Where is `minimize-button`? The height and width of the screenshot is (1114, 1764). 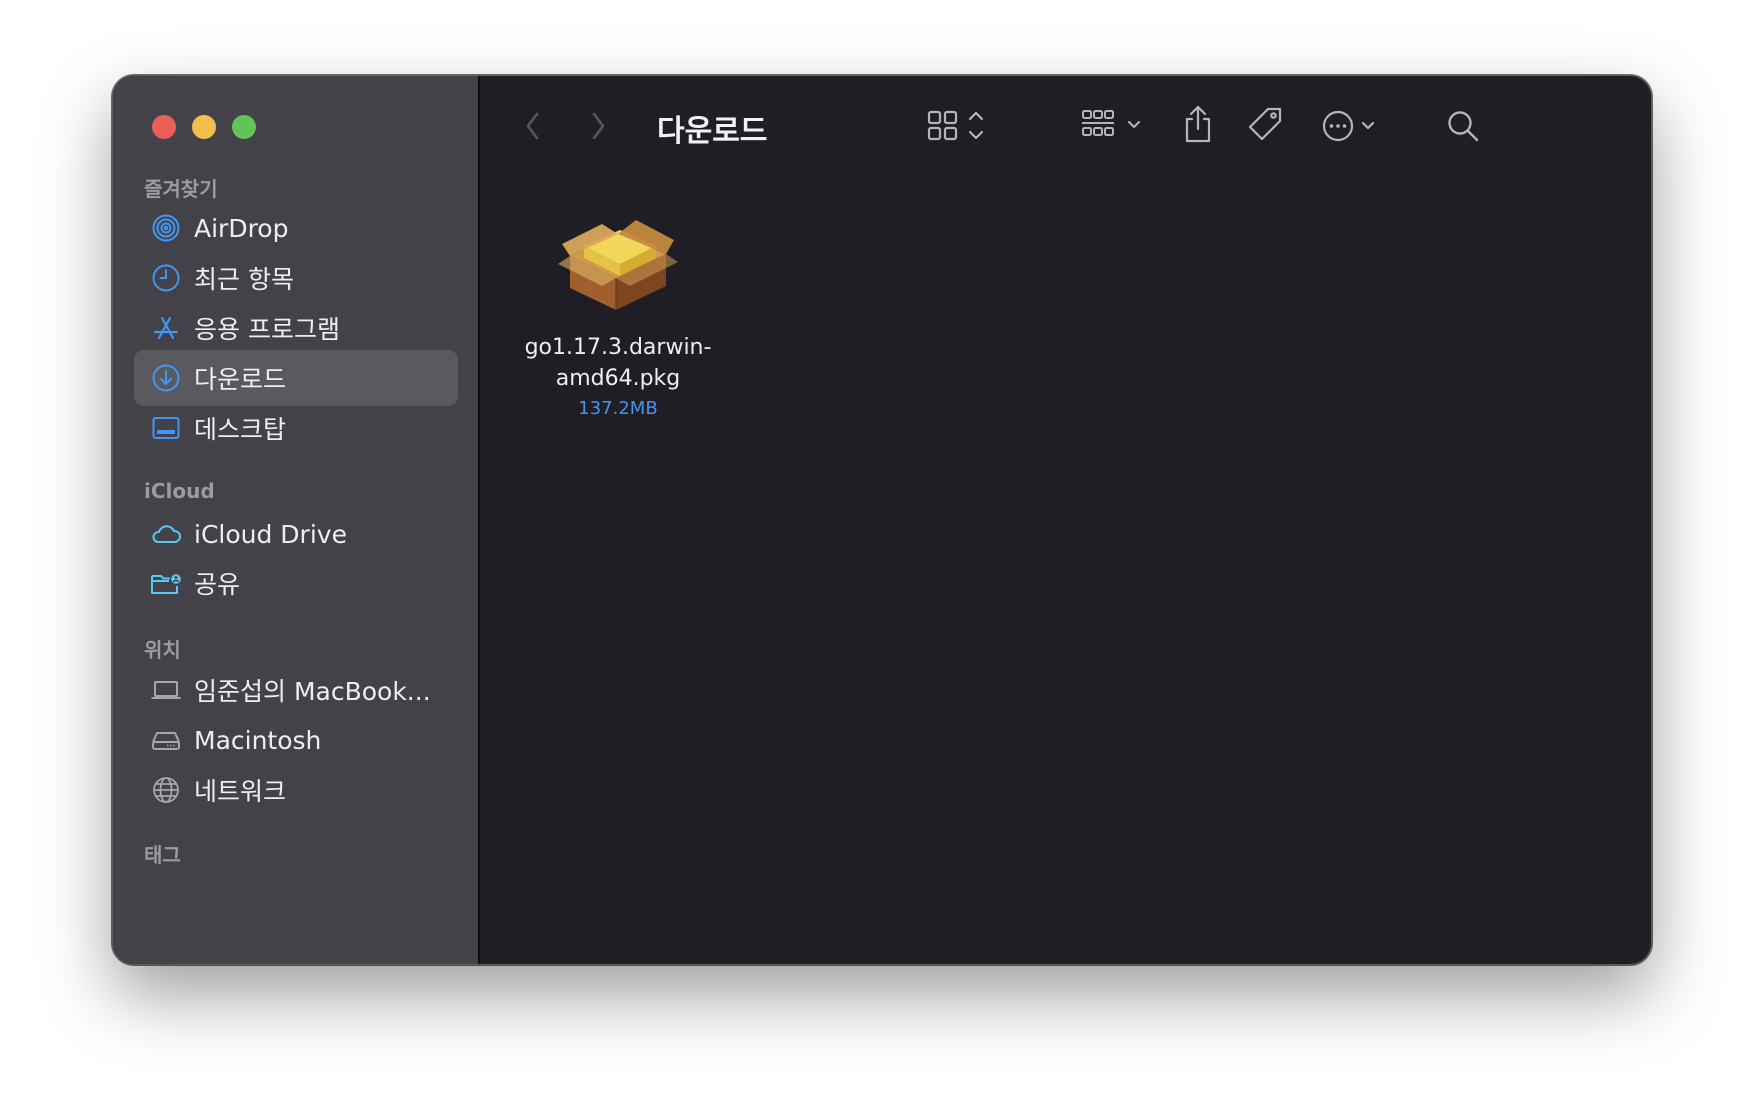
minimize-button is located at coordinates (204, 127).